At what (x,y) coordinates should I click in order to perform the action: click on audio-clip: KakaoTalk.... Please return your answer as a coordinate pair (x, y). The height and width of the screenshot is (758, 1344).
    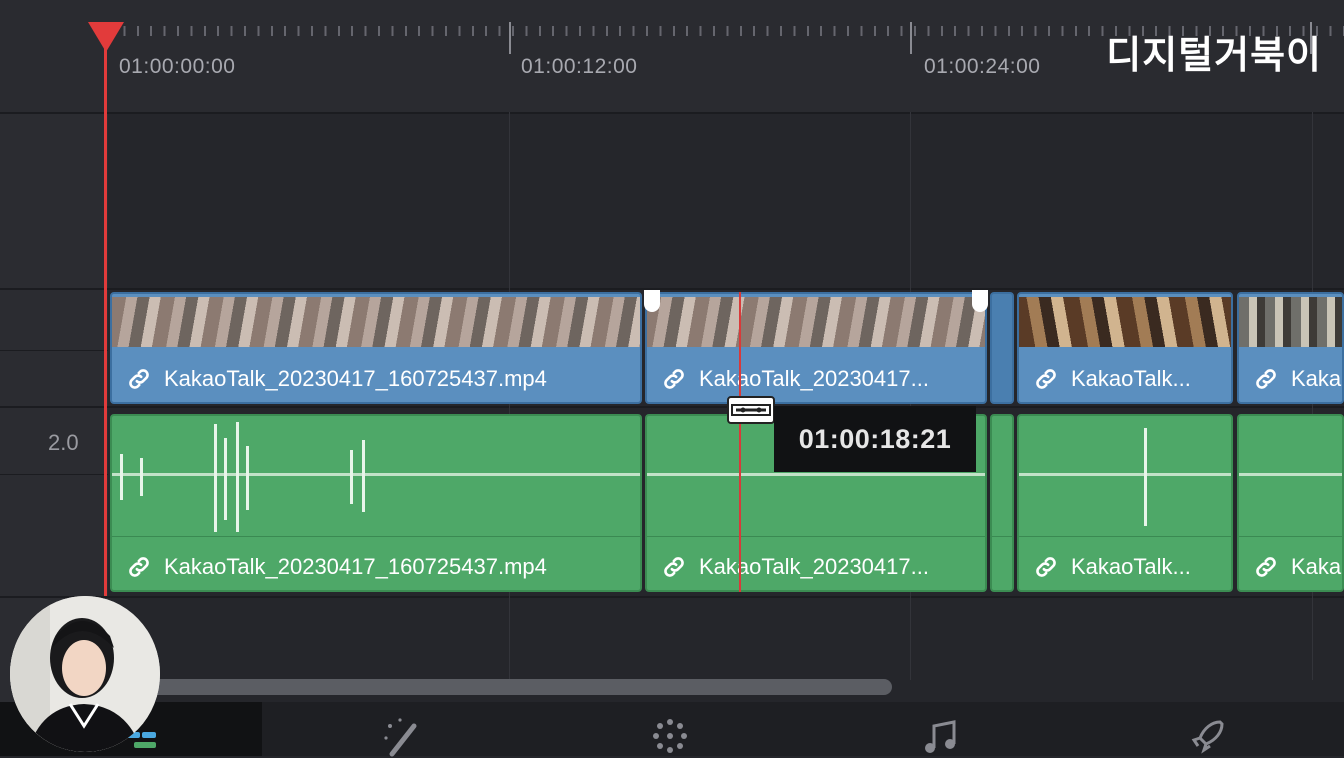
    Looking at the image, I should click on (1125, 503).